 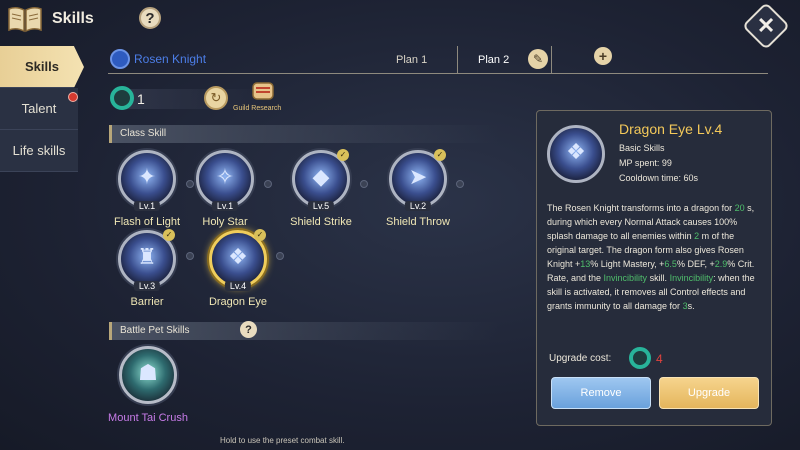 I want to click on tab-talent: Talent, so click(x=39, y=109).